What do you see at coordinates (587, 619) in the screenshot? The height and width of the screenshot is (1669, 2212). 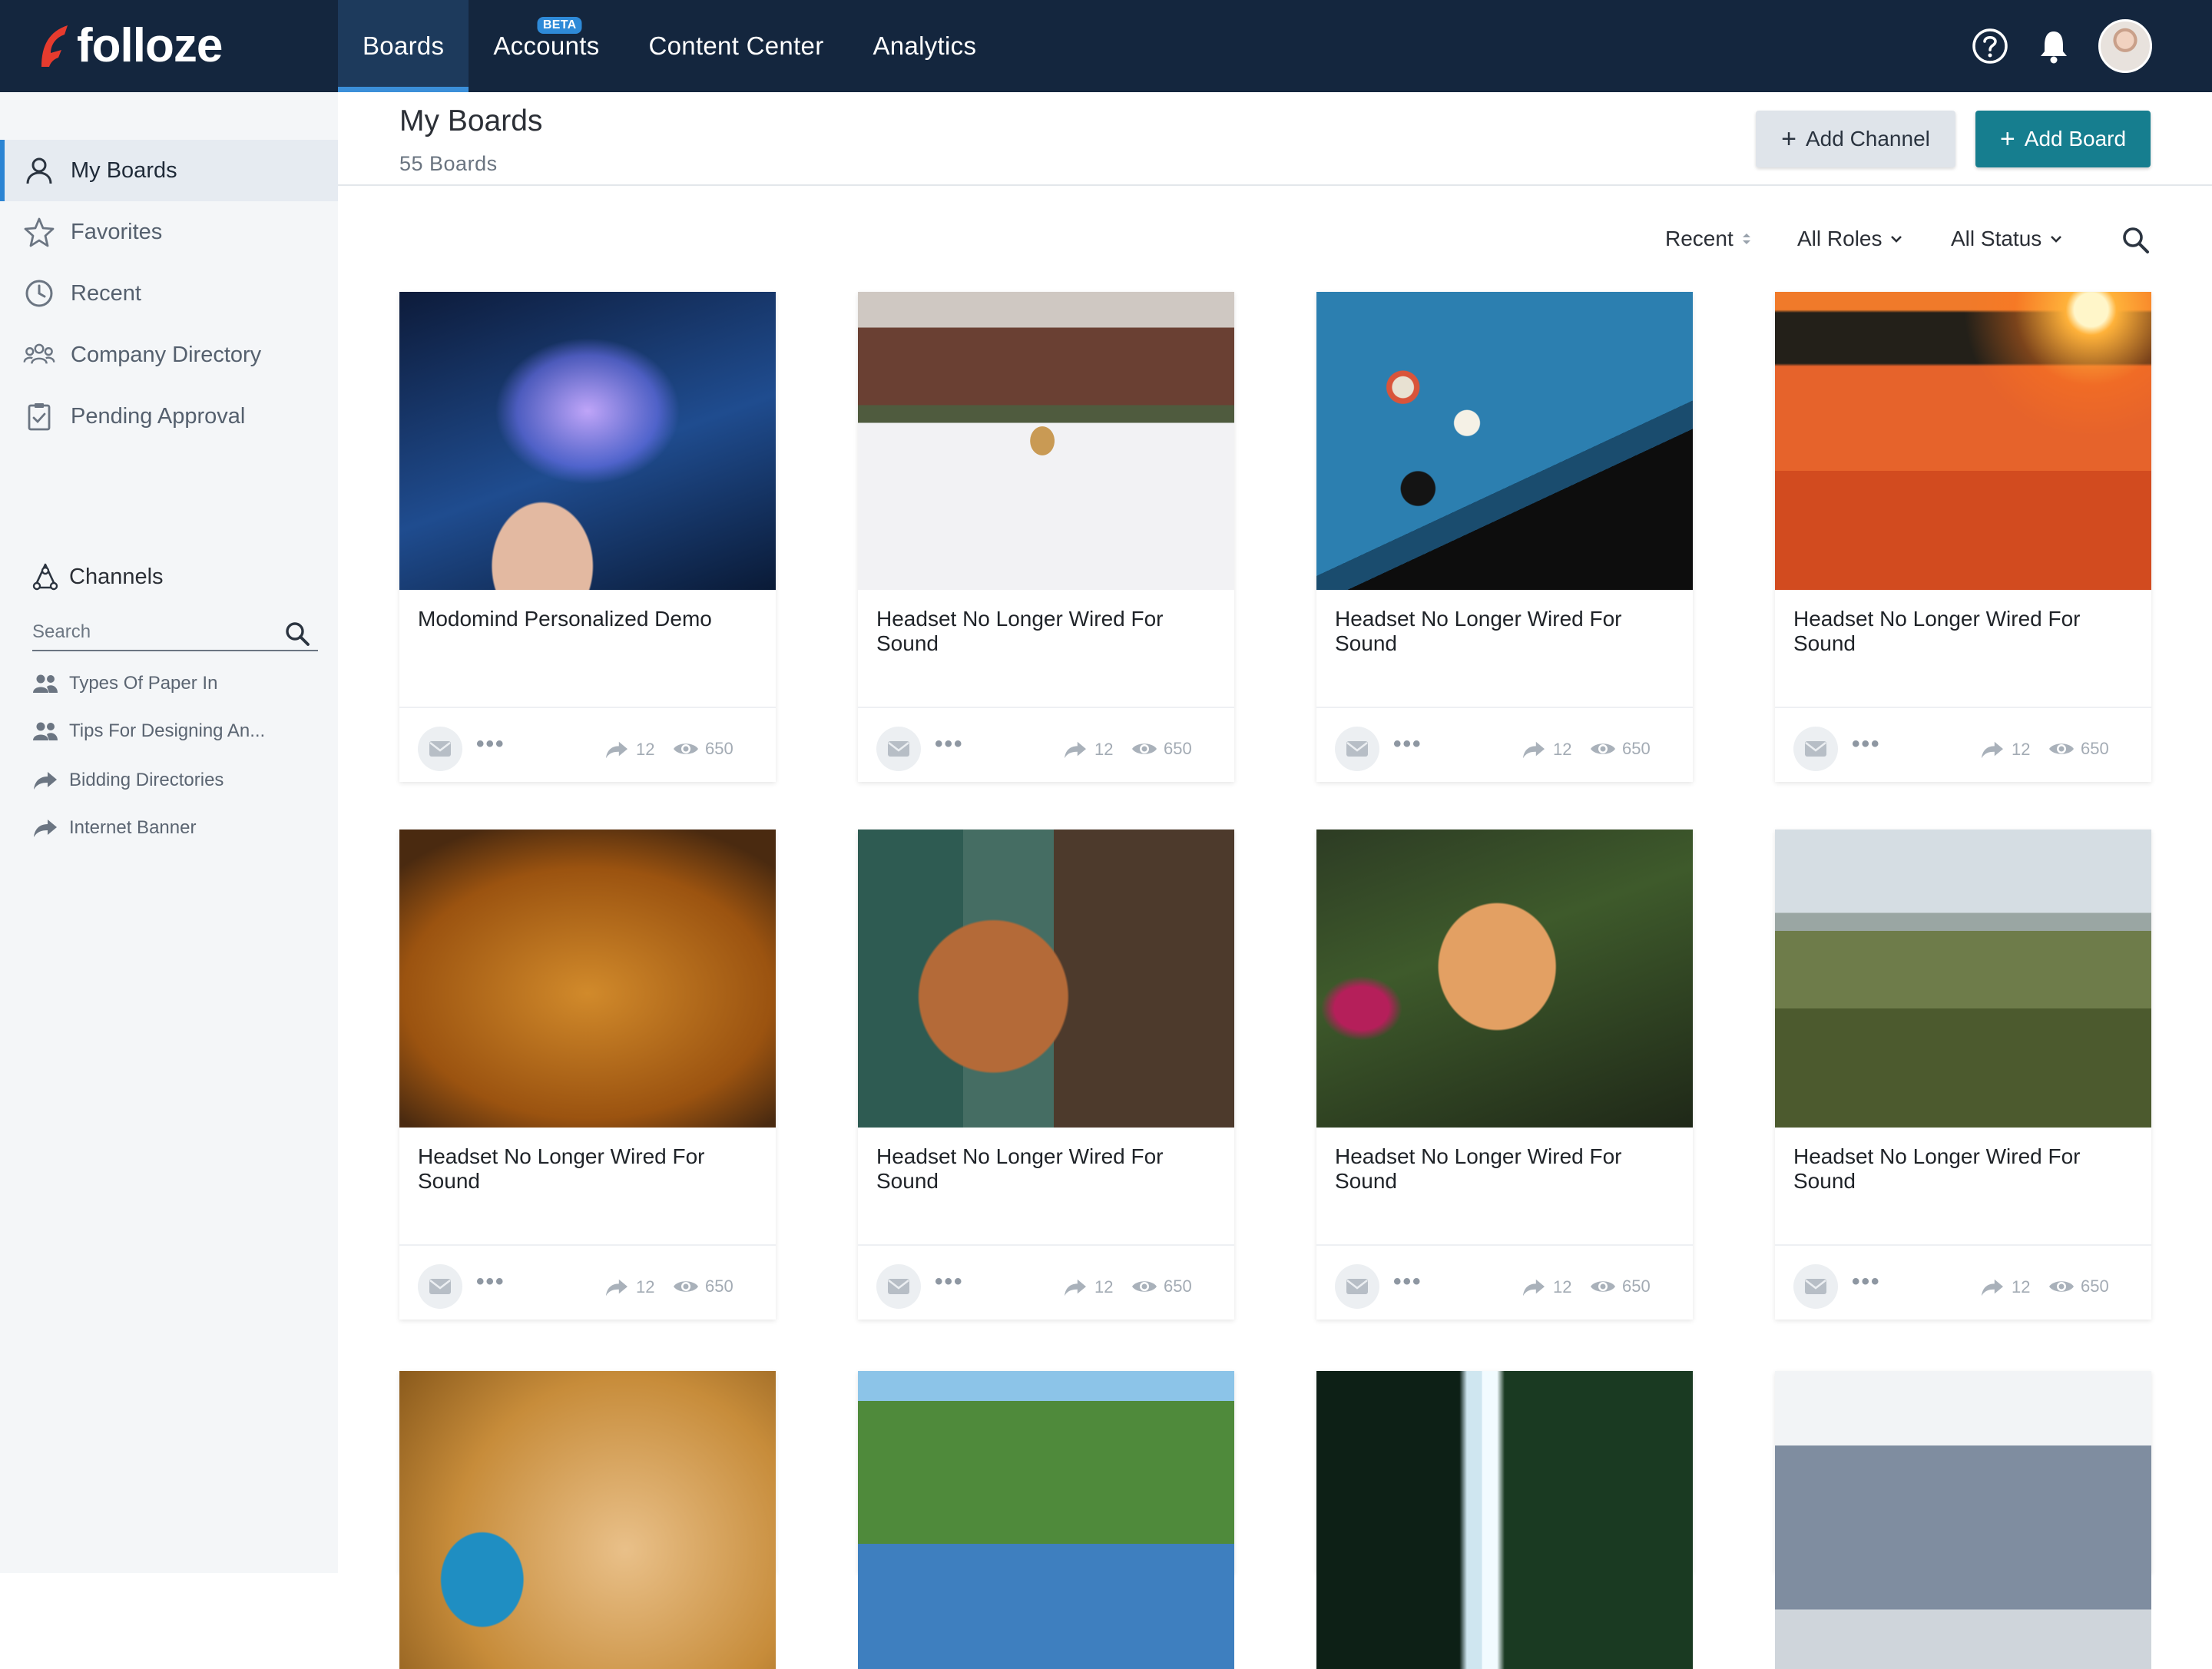 I see `board-title: Modomind Personalized Demo` at bounding box center [587, 619].